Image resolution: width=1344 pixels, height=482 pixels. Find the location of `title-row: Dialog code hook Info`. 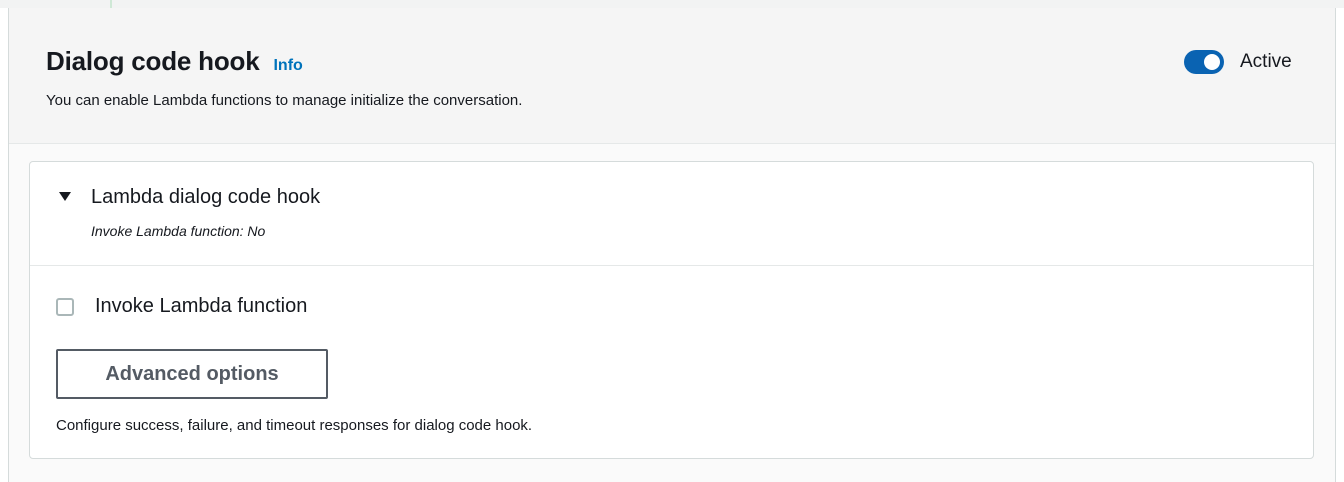

title-row: Dialog code hook Info is located at coordinates (174, 61).